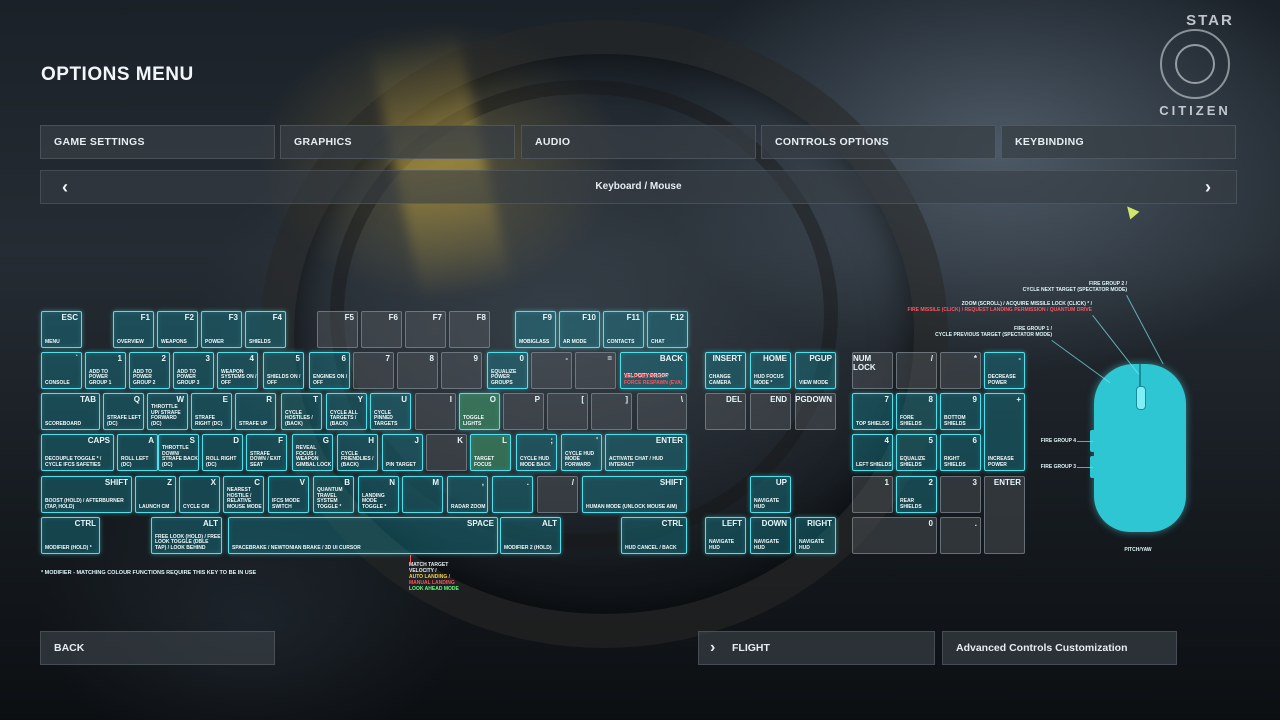  Describe the element at coordinates (283, 370) in the screenshot. I see `key-18: 5 SHIELDS ON / OFF` at that location.